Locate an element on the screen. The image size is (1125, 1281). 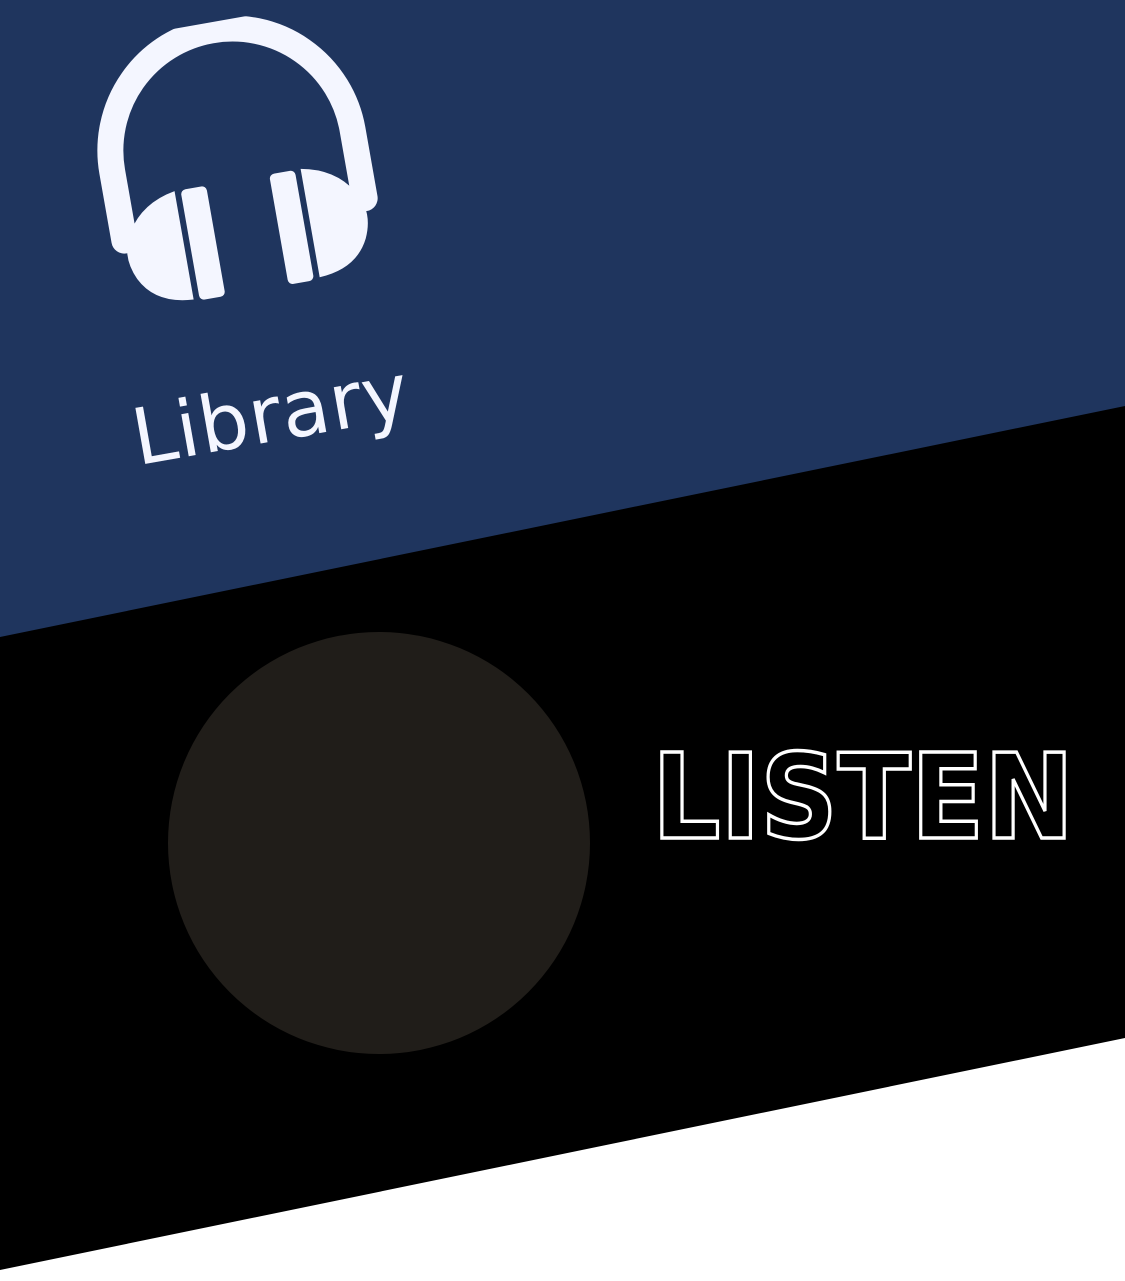
listen-text: LISTEN is located at coordinates (863, 795).